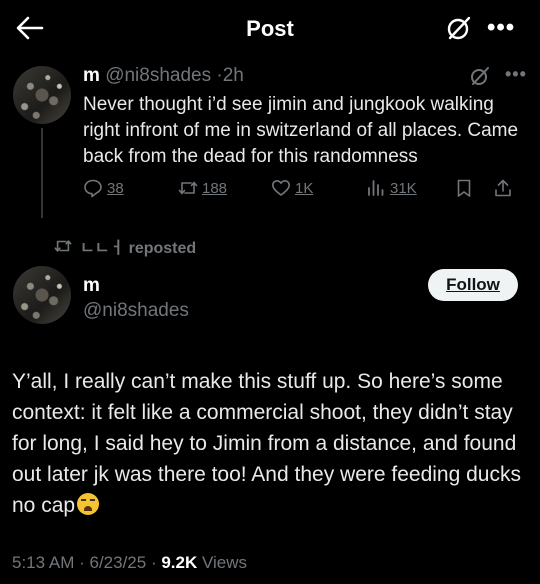 This screenshot has height=584, width=540. I want to click on views-button: 31K, so click(391, 188).